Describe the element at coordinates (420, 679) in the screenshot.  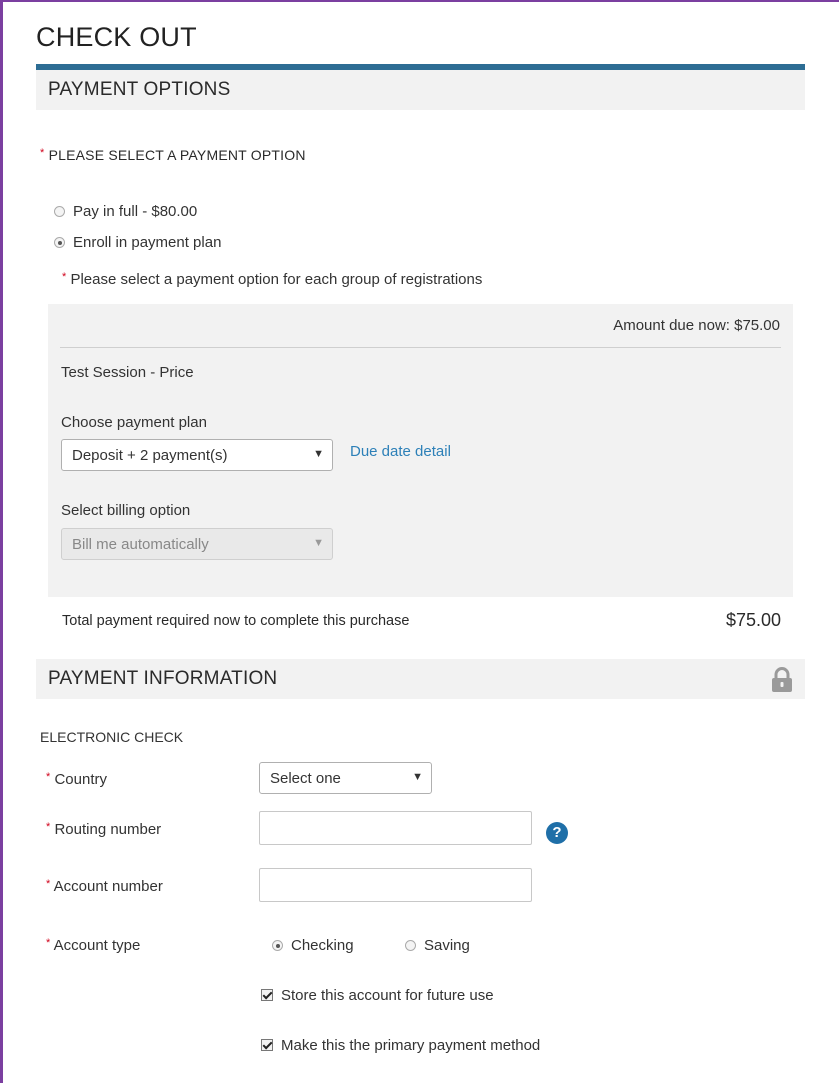
I see `payment-information-header: PAYMENT INFORMATION` at that location.